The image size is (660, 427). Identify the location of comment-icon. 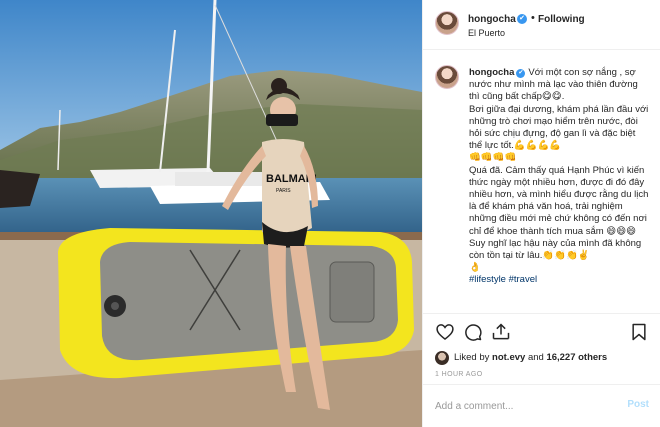
(473, 332).